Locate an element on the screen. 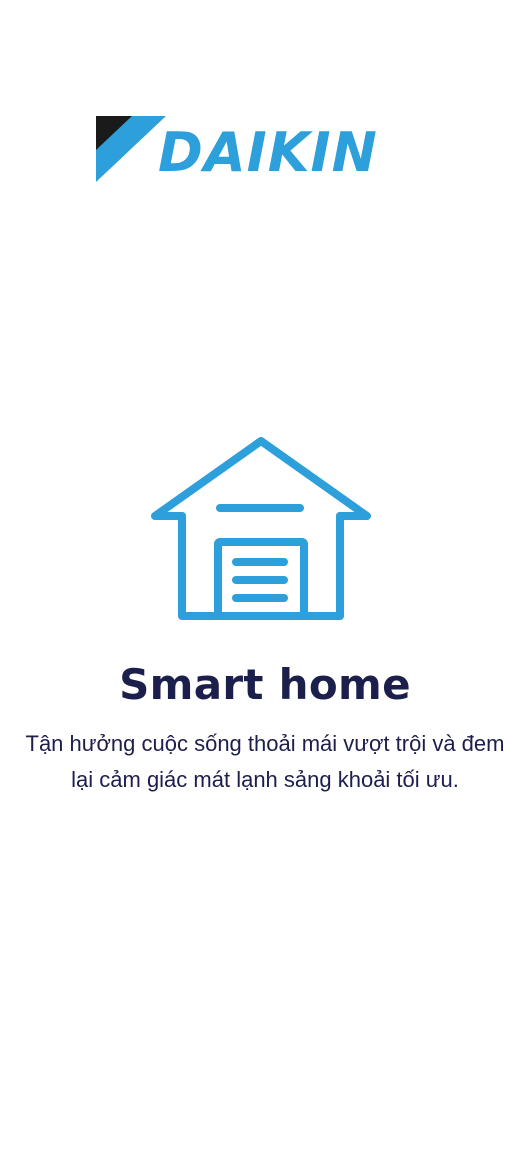  daikin-logo: DAIKIN is located at coordinates (261, 150).